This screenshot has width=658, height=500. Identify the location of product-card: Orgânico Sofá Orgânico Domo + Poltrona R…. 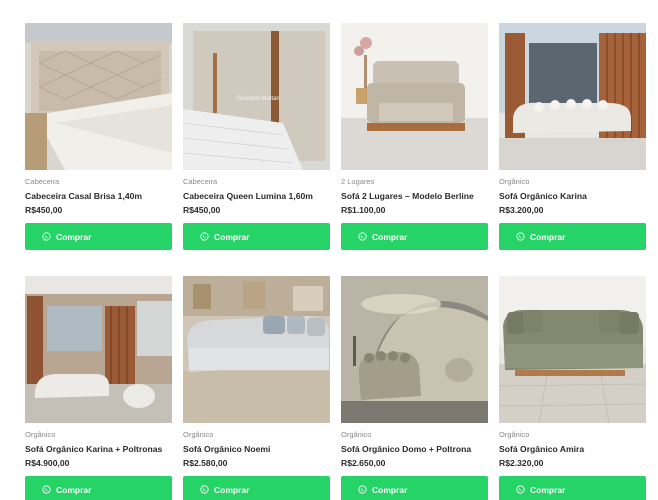
(414, 388).